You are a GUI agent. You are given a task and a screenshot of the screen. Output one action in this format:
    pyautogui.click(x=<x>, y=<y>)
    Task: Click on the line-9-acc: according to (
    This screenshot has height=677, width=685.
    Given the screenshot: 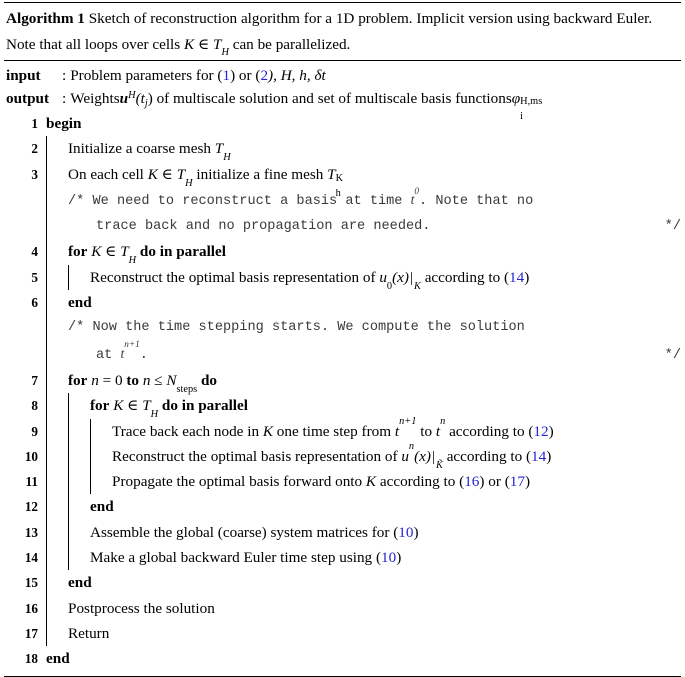 What is the action you would take?
    pyautogui.click(x=489, y=431)
    